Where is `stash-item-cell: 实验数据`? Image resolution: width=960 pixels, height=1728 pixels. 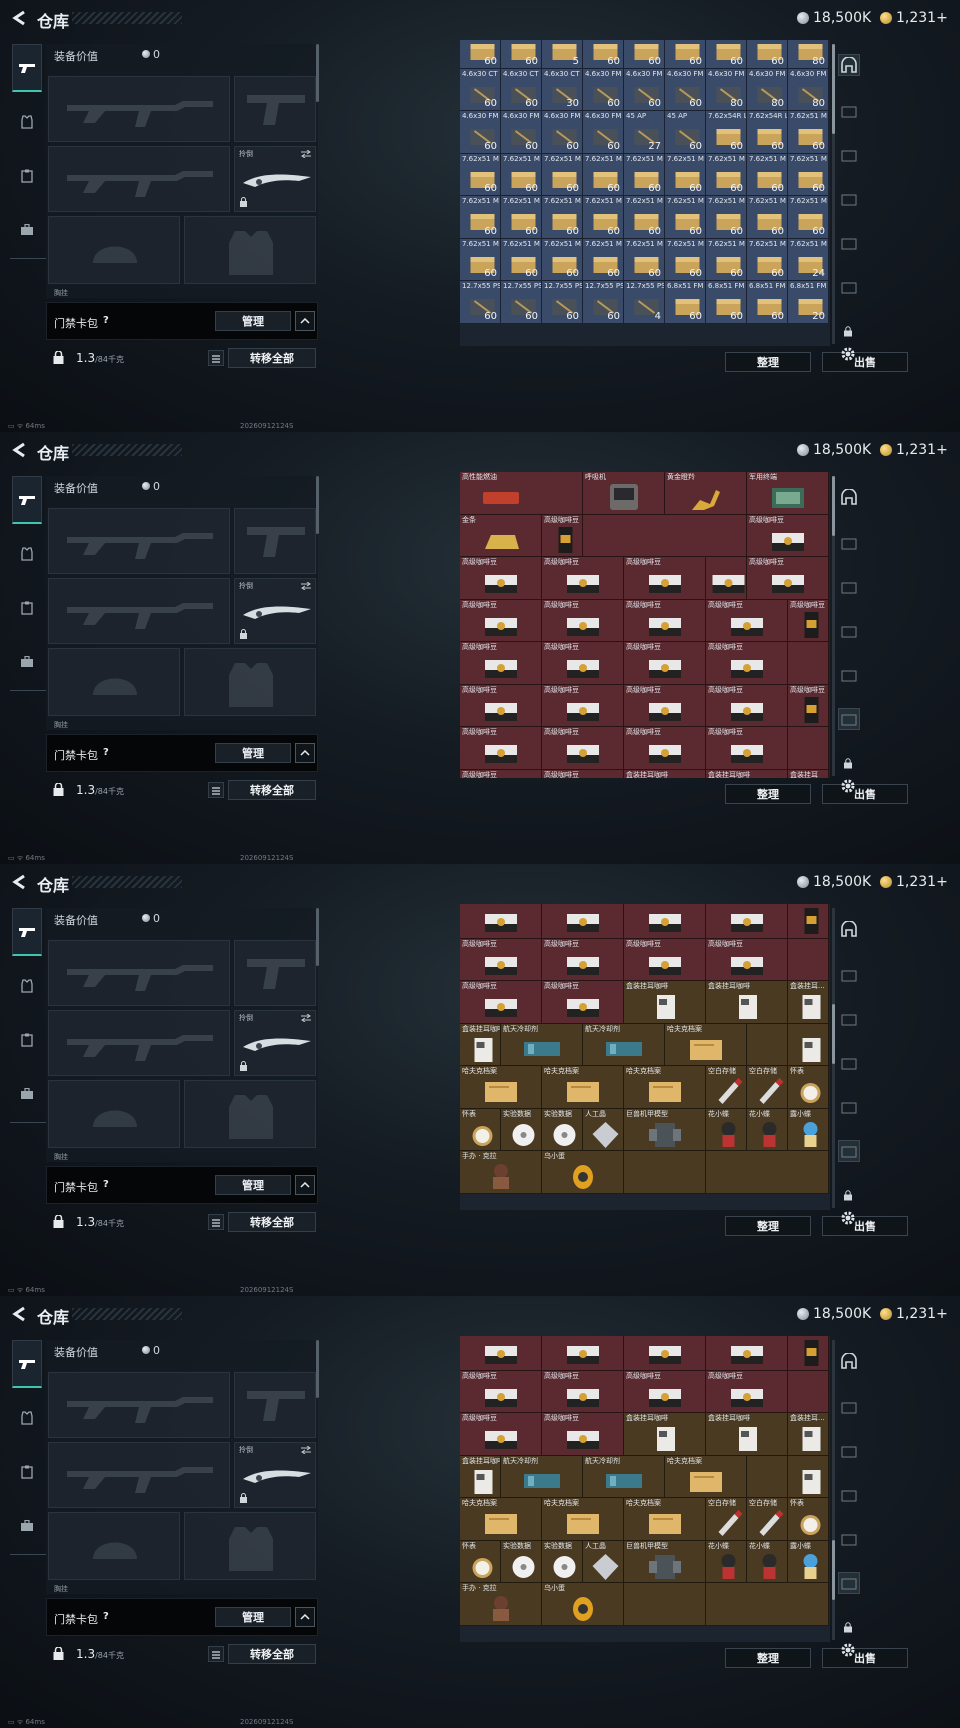
stash-item-cell: 实验数据 is located at coordinates (562, 1129).